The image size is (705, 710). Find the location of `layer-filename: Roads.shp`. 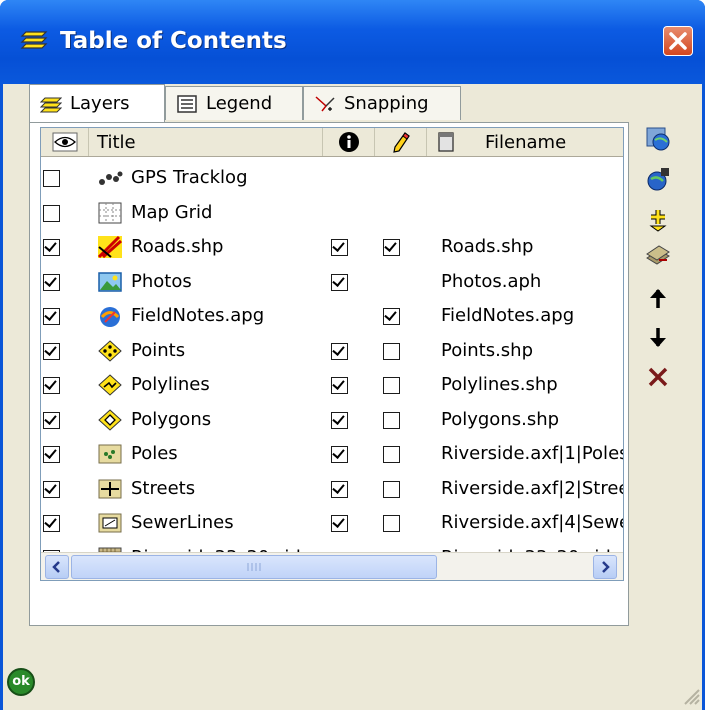

layer-filename: Roads.shp is located at coordinates (487, 246).